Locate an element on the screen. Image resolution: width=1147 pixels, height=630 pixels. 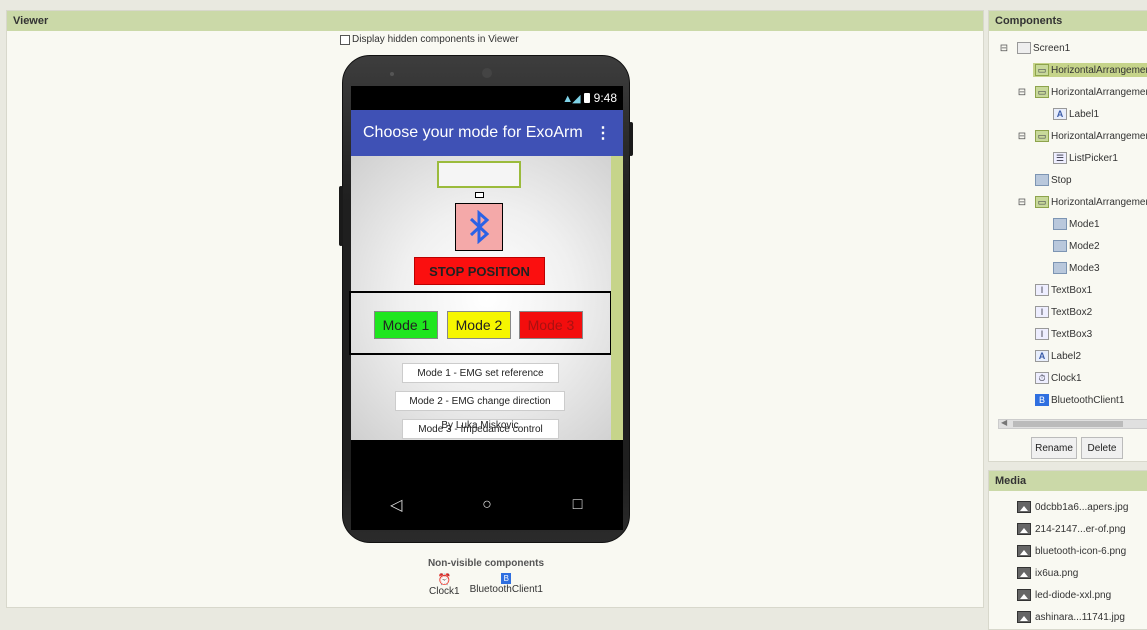
home-circle-icon: ○ is located at coordinates (487, 505).